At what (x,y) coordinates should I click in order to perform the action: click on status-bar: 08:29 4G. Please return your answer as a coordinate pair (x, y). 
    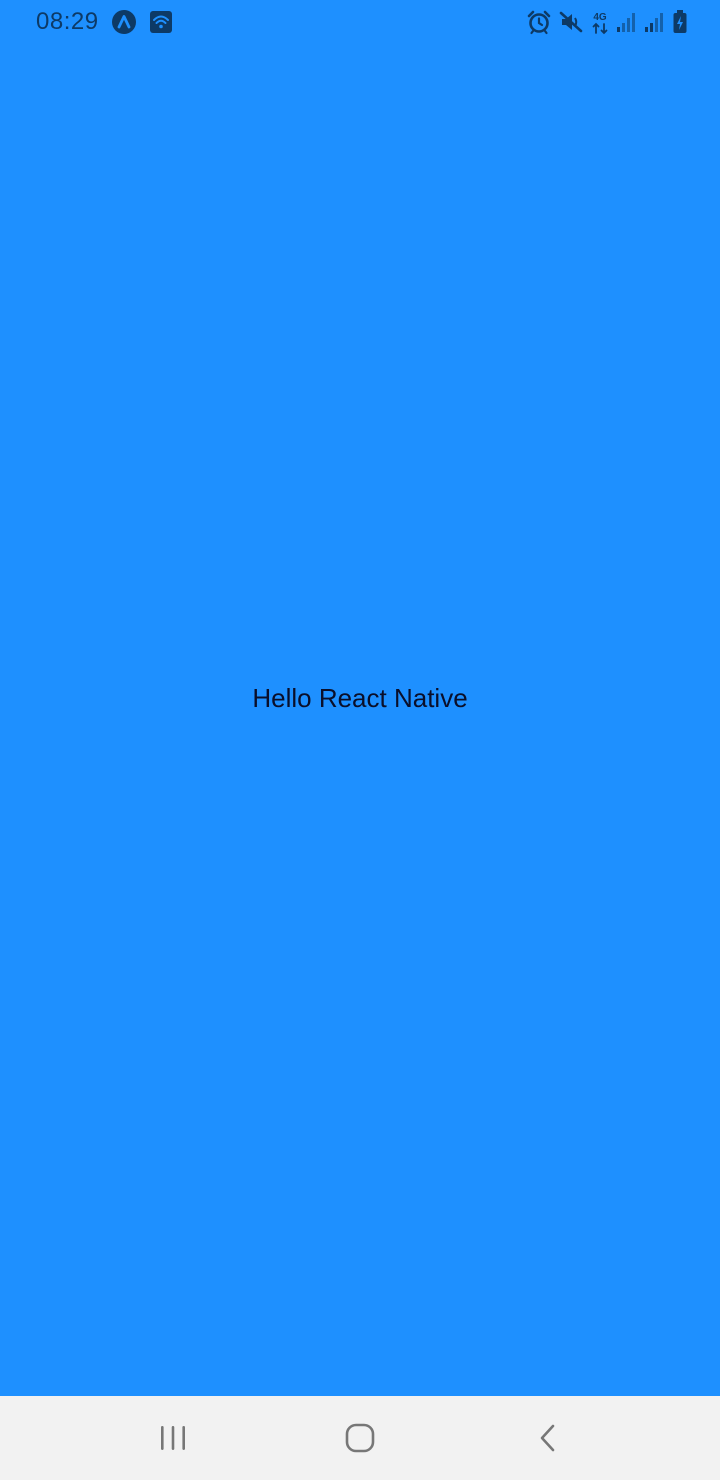
    Looking at the image, I should click on (360, 22).